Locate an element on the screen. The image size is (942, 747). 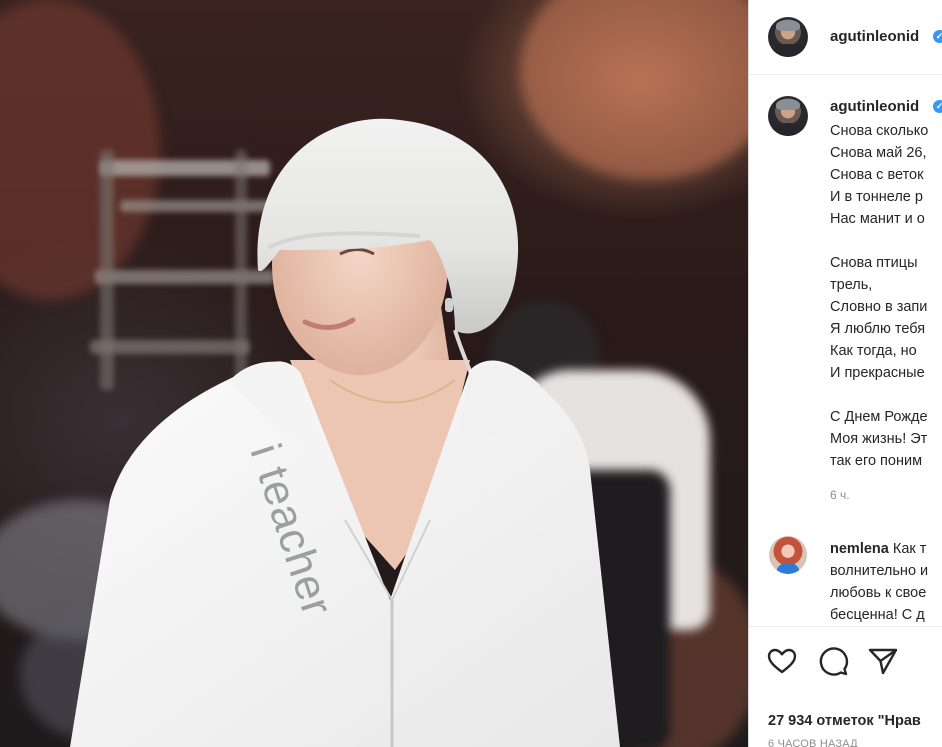
posted-time: 6 ЧАСОВ НАЗАД is located at coordinates (813, 742).